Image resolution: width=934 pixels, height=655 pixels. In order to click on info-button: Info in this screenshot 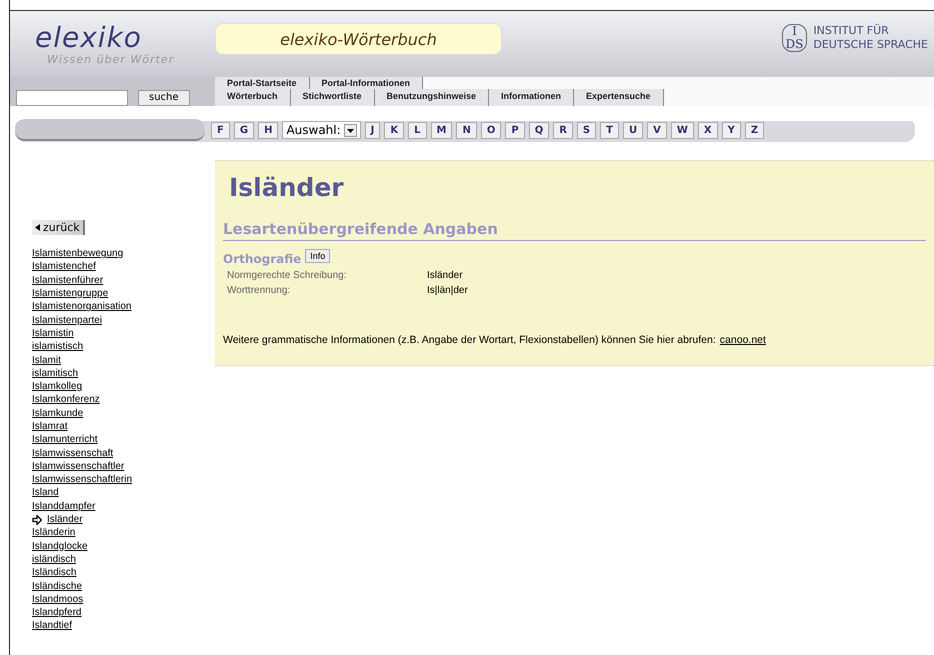, I will do `click(317, 256)`.